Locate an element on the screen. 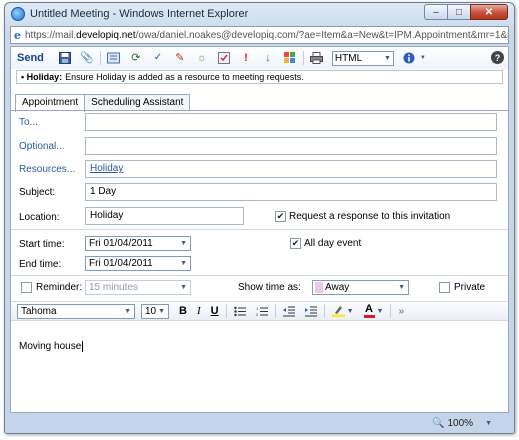  start-time-label: Start time: is located at coordinates (42, 244).